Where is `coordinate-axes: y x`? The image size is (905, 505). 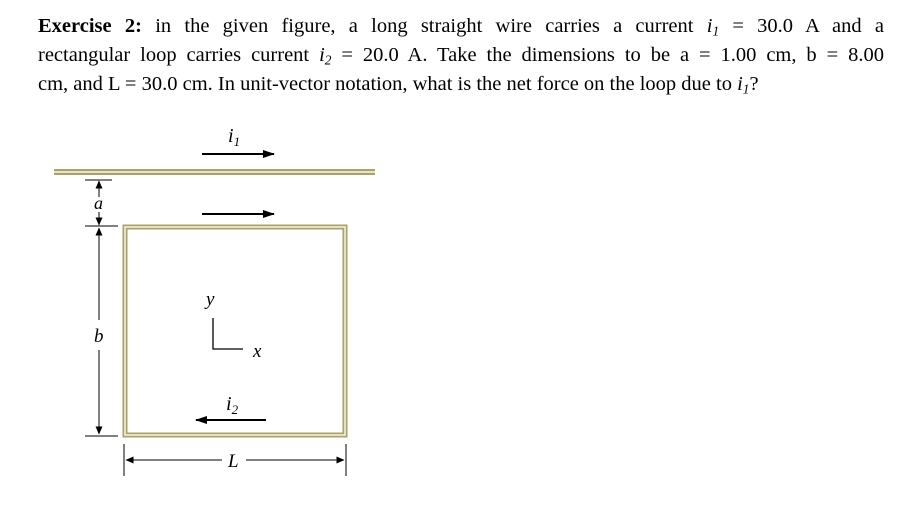 coordinate-axes: y x is located at coordinates (233, 325).